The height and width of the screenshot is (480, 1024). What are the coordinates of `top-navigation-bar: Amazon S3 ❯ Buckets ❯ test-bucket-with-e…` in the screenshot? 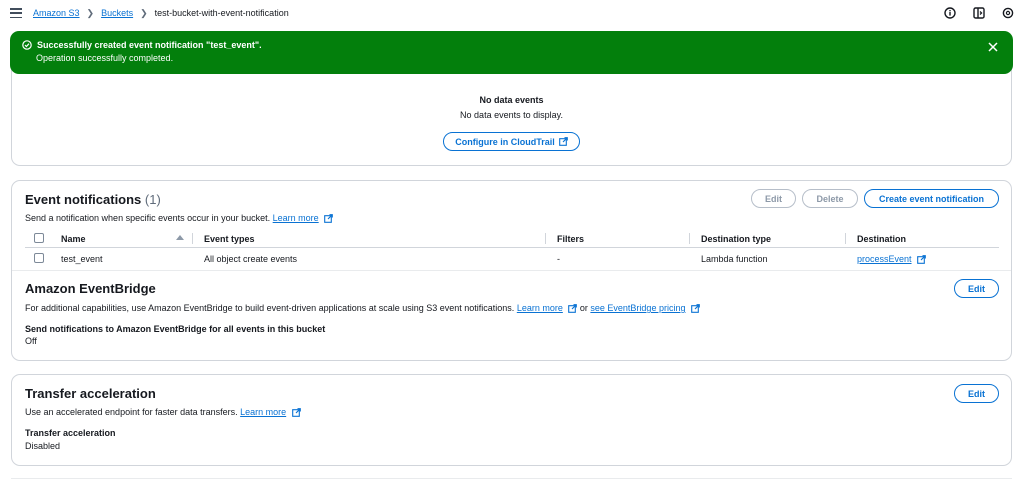 It's located at (512, 13).